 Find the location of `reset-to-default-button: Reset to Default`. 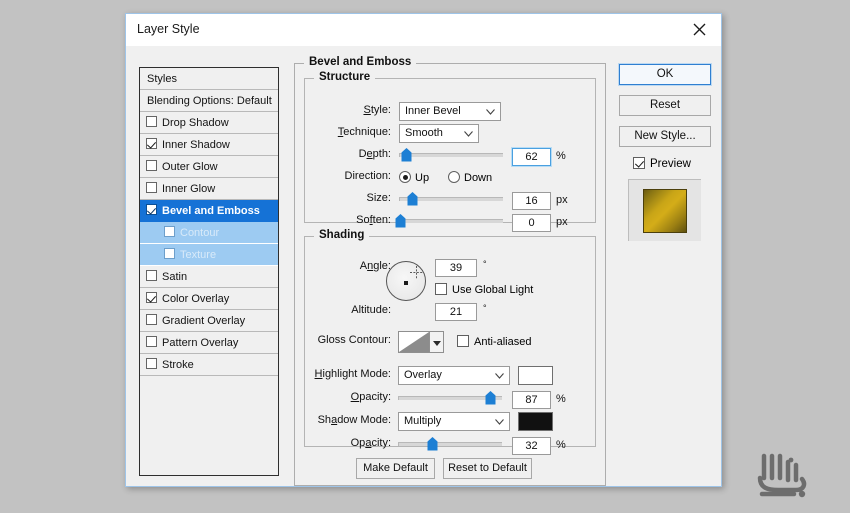

reset-to-default-button: Reset to Default is located at coordinates (487, 468).